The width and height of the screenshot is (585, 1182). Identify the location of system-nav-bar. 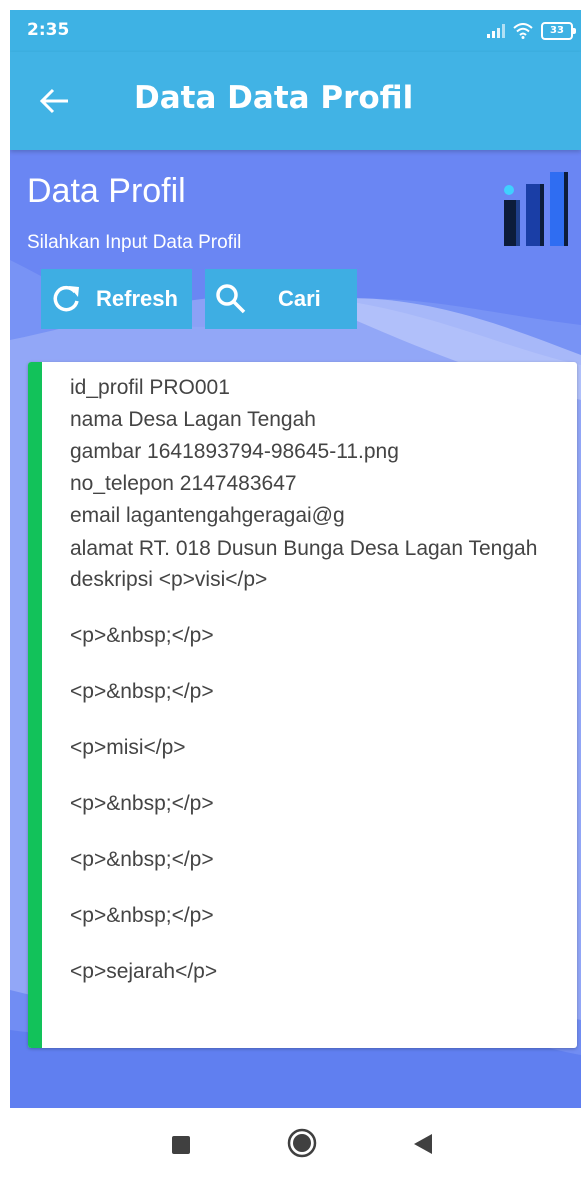
(295, 1144).